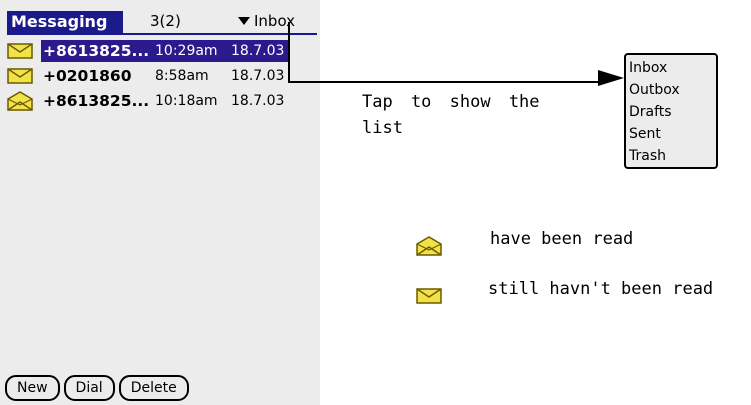 The height and width of the screenshot is (405, 751). I want to click on folder-option-inbox: Inbox, so click(671, 68).